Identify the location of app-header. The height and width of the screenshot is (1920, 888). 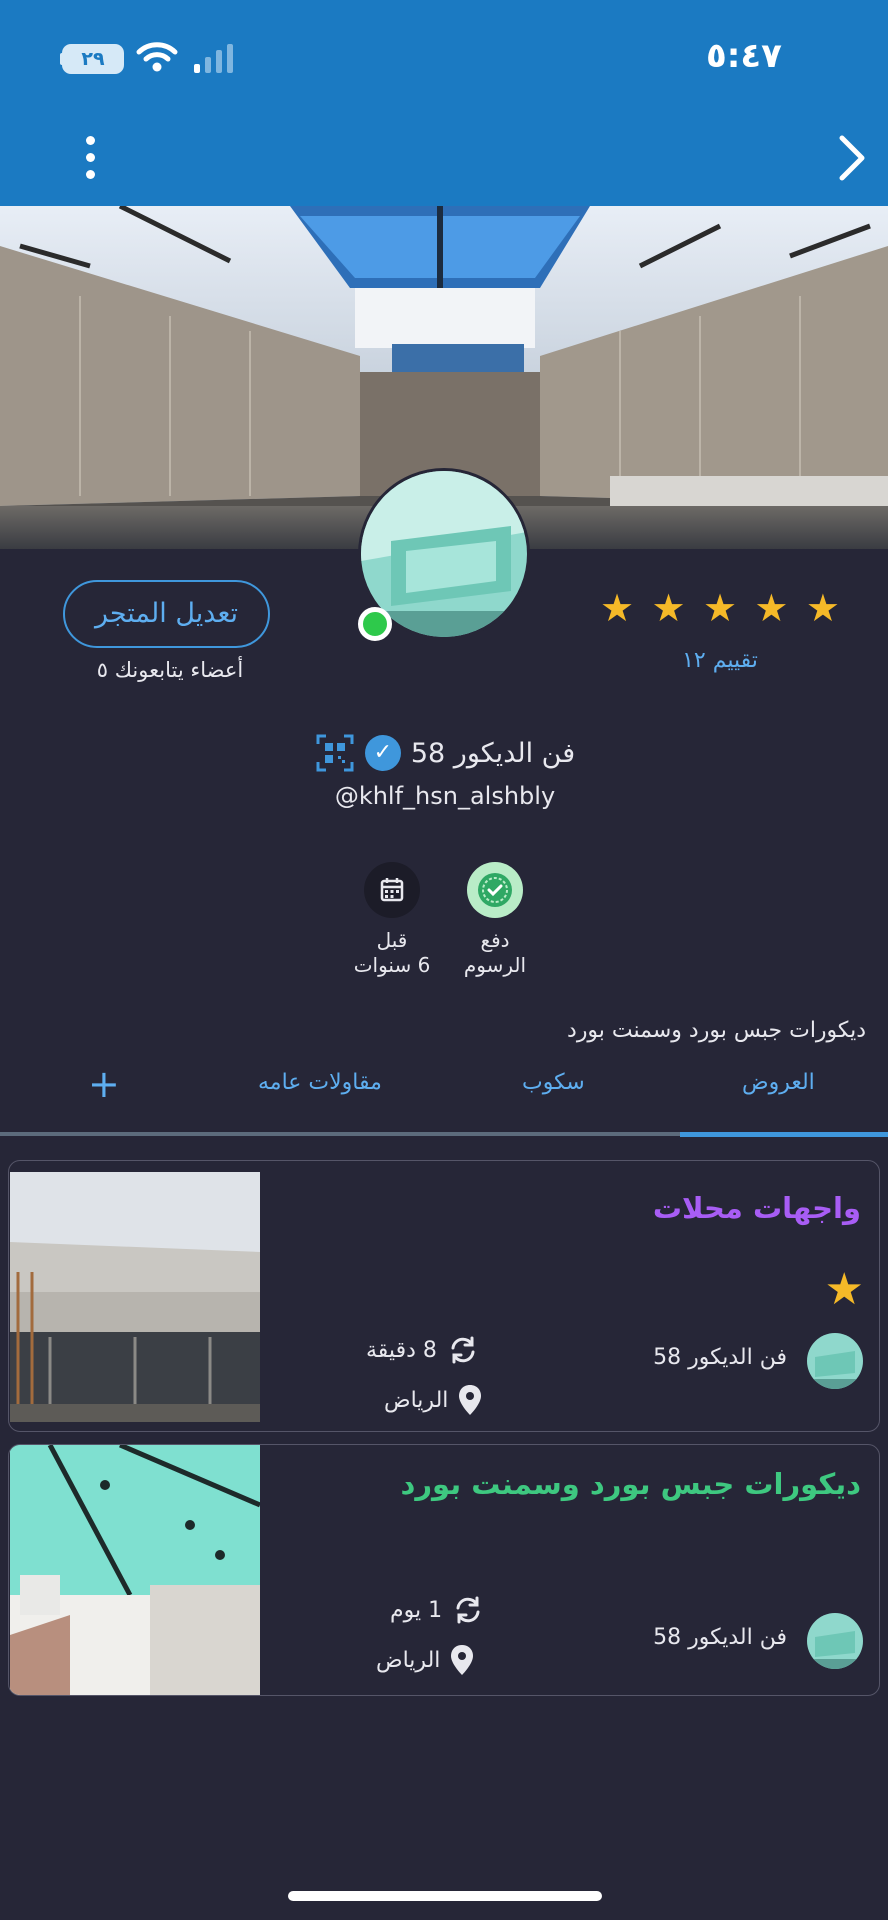
(444, 103).